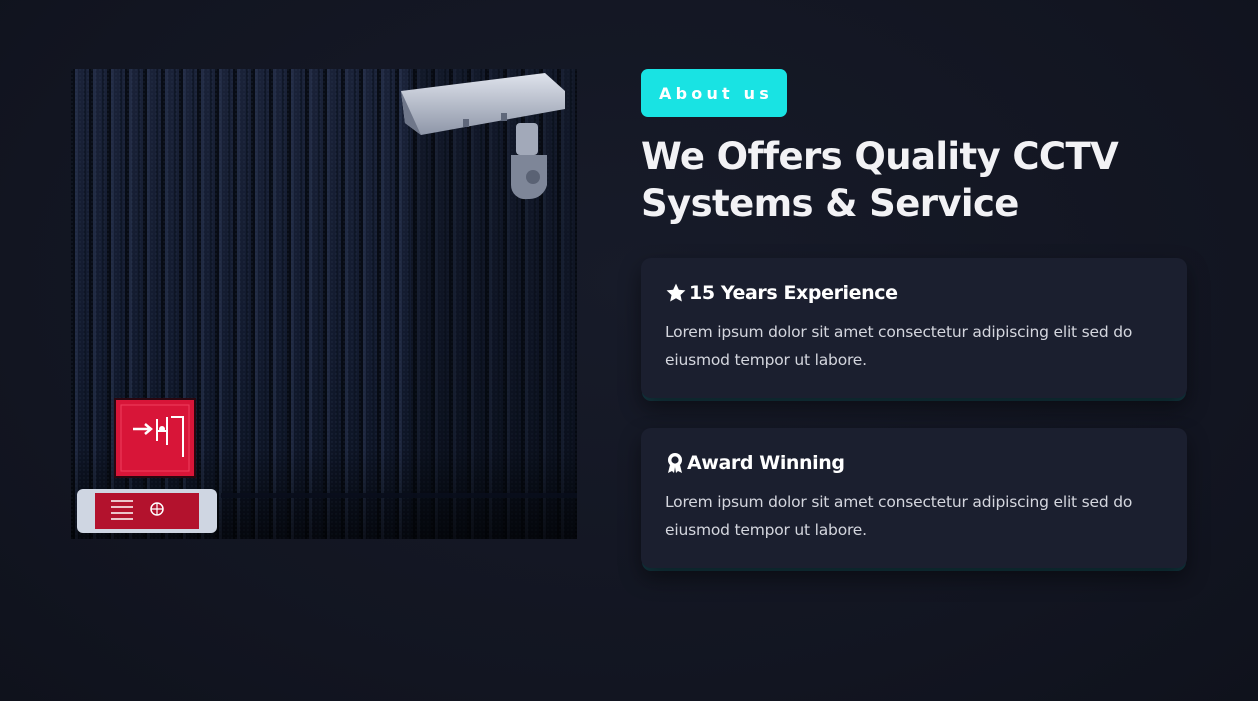  What do you see at coordinates (714, 93) in the screenshot?
I see `about-us-badge: About us` at bounding box center [714, 93].